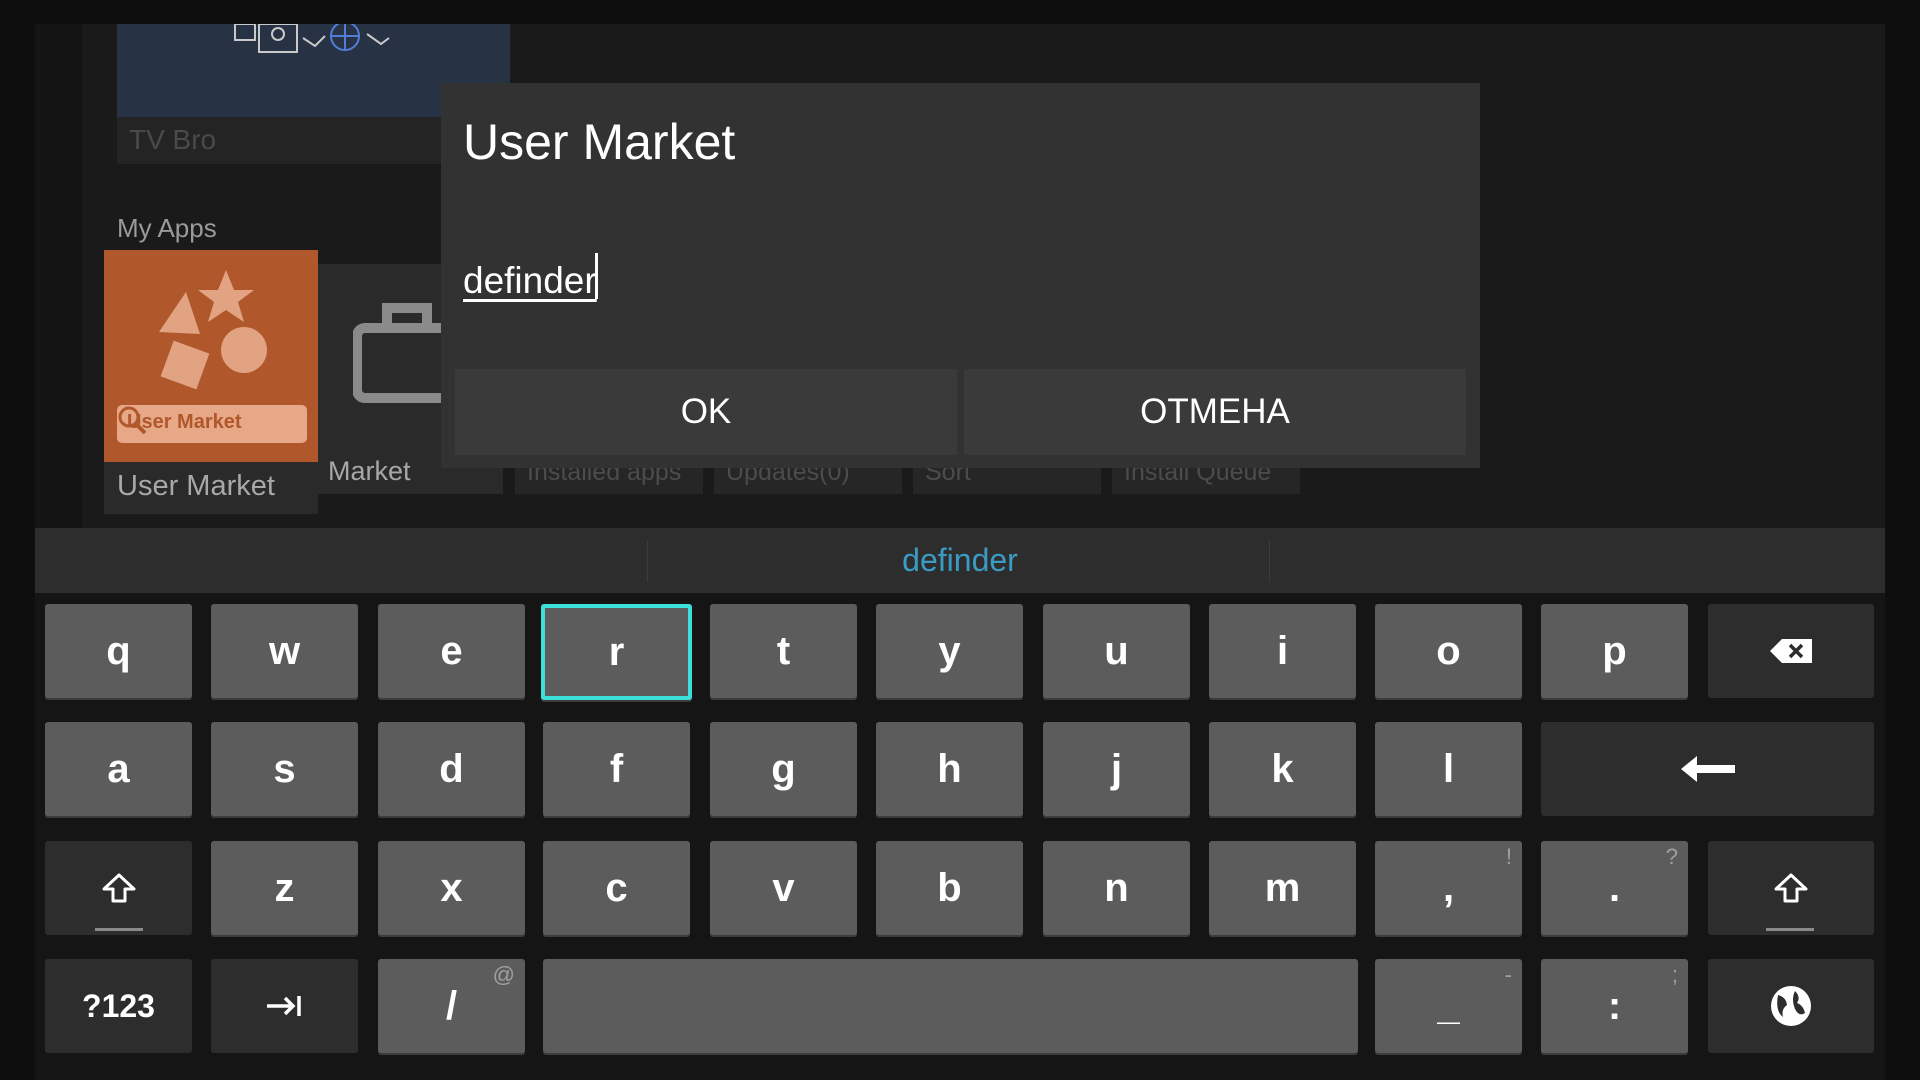 This screenshot has height=1080, width=1920. I want to click on key-space, so click(950, 1006).